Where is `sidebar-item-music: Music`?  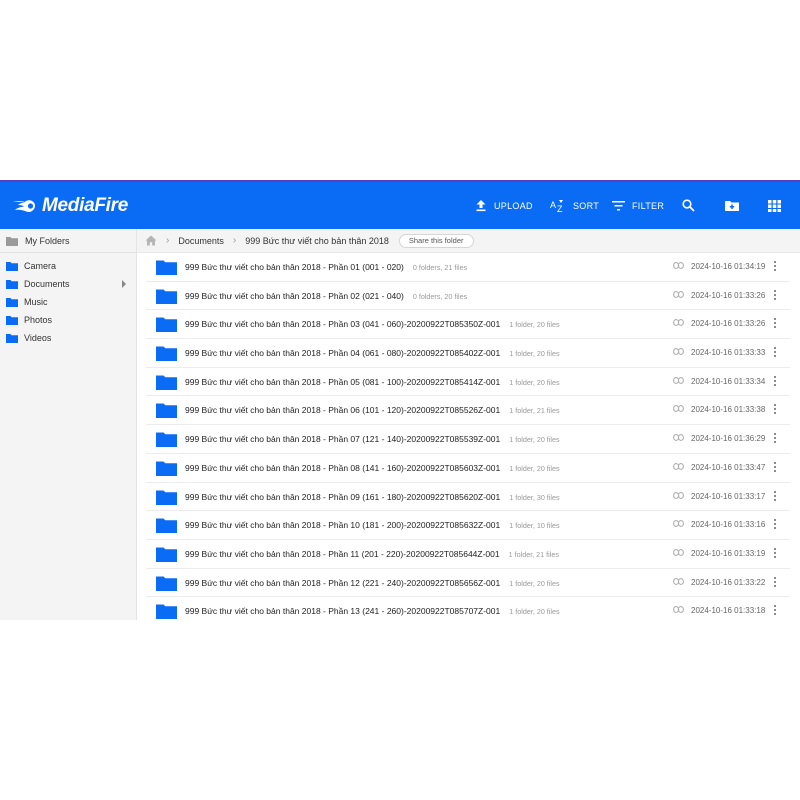
sidebar-item-music: Music is located at coordinates (68, 302).